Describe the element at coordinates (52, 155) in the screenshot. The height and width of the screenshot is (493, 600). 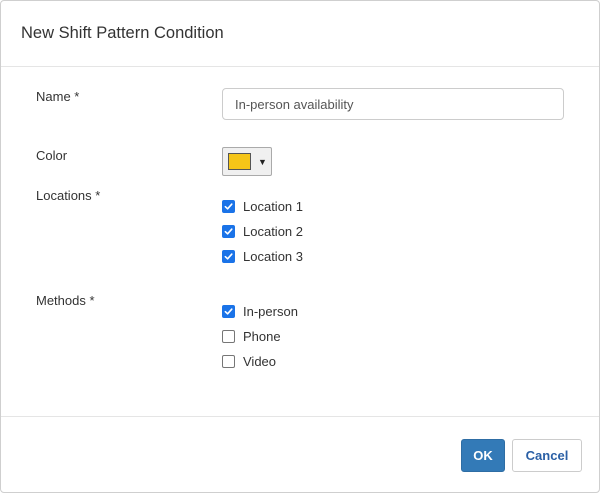
I see `color-label: Color` at that location.